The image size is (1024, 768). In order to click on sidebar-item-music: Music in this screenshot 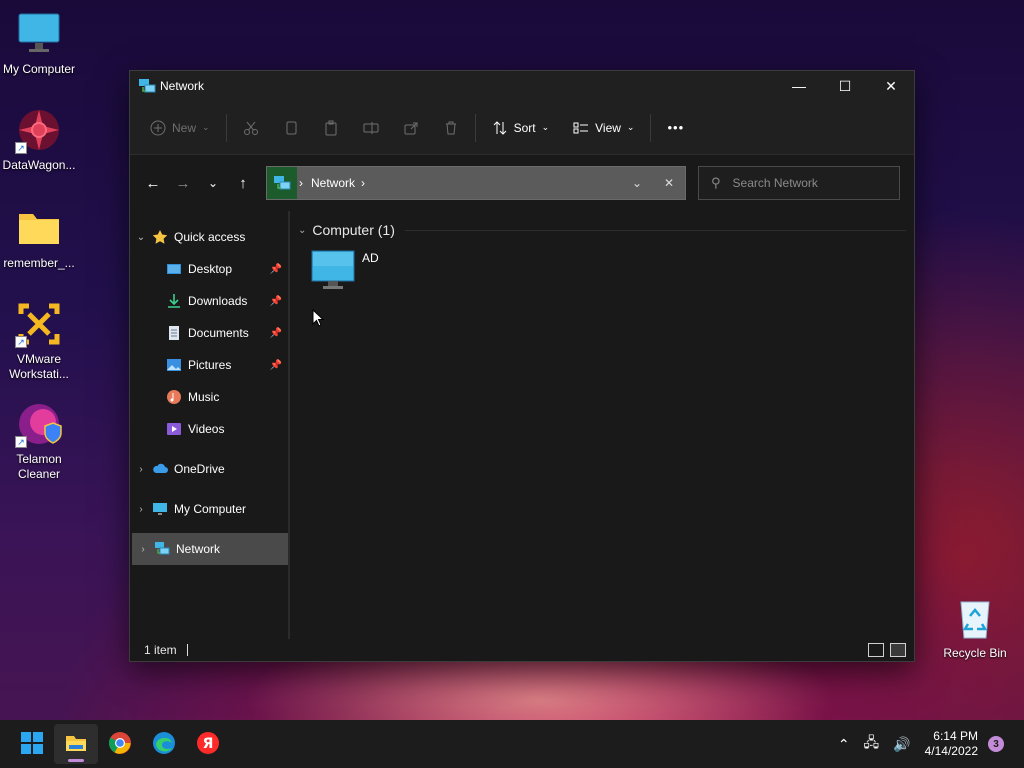, I will do `click(210, 397)`.